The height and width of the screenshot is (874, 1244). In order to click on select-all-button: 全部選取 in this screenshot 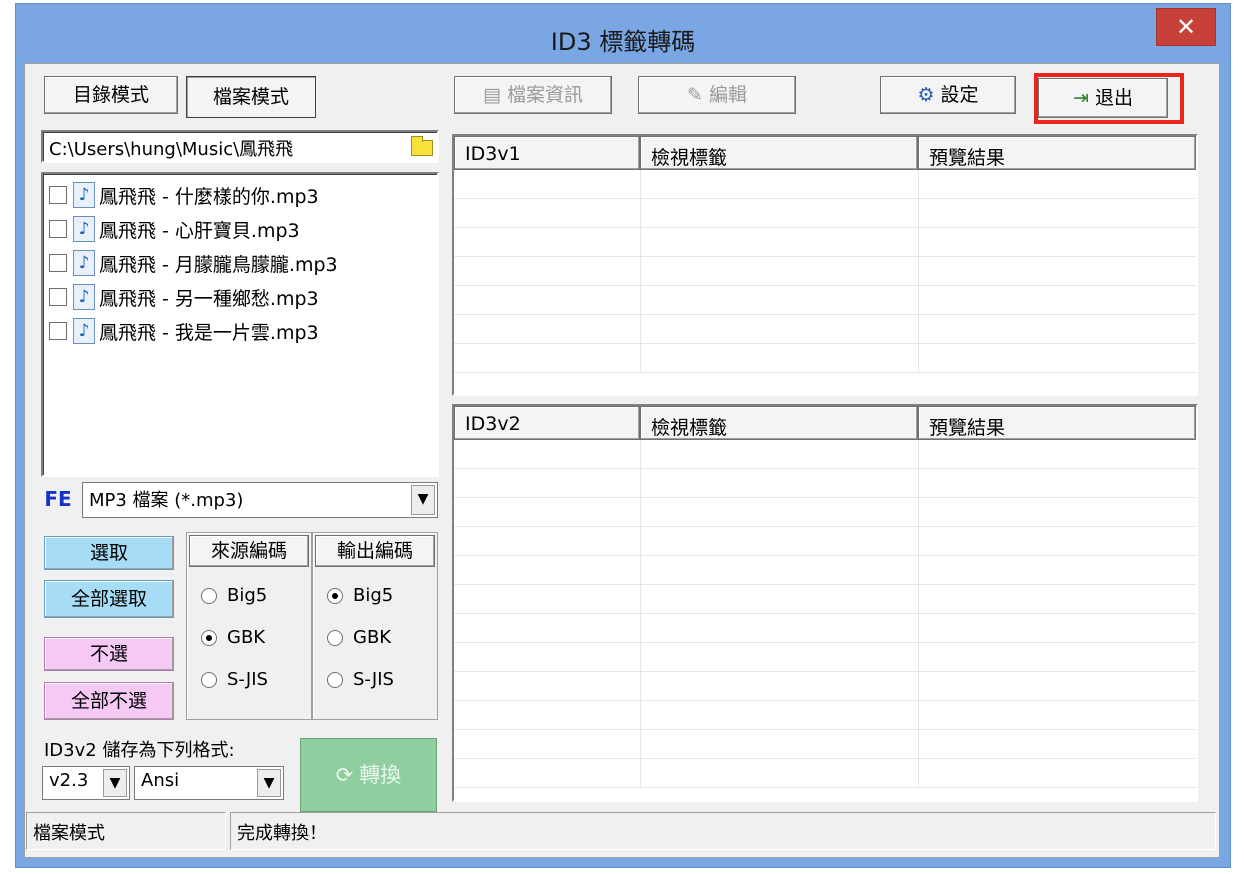, I will do `click(109, 599)`.